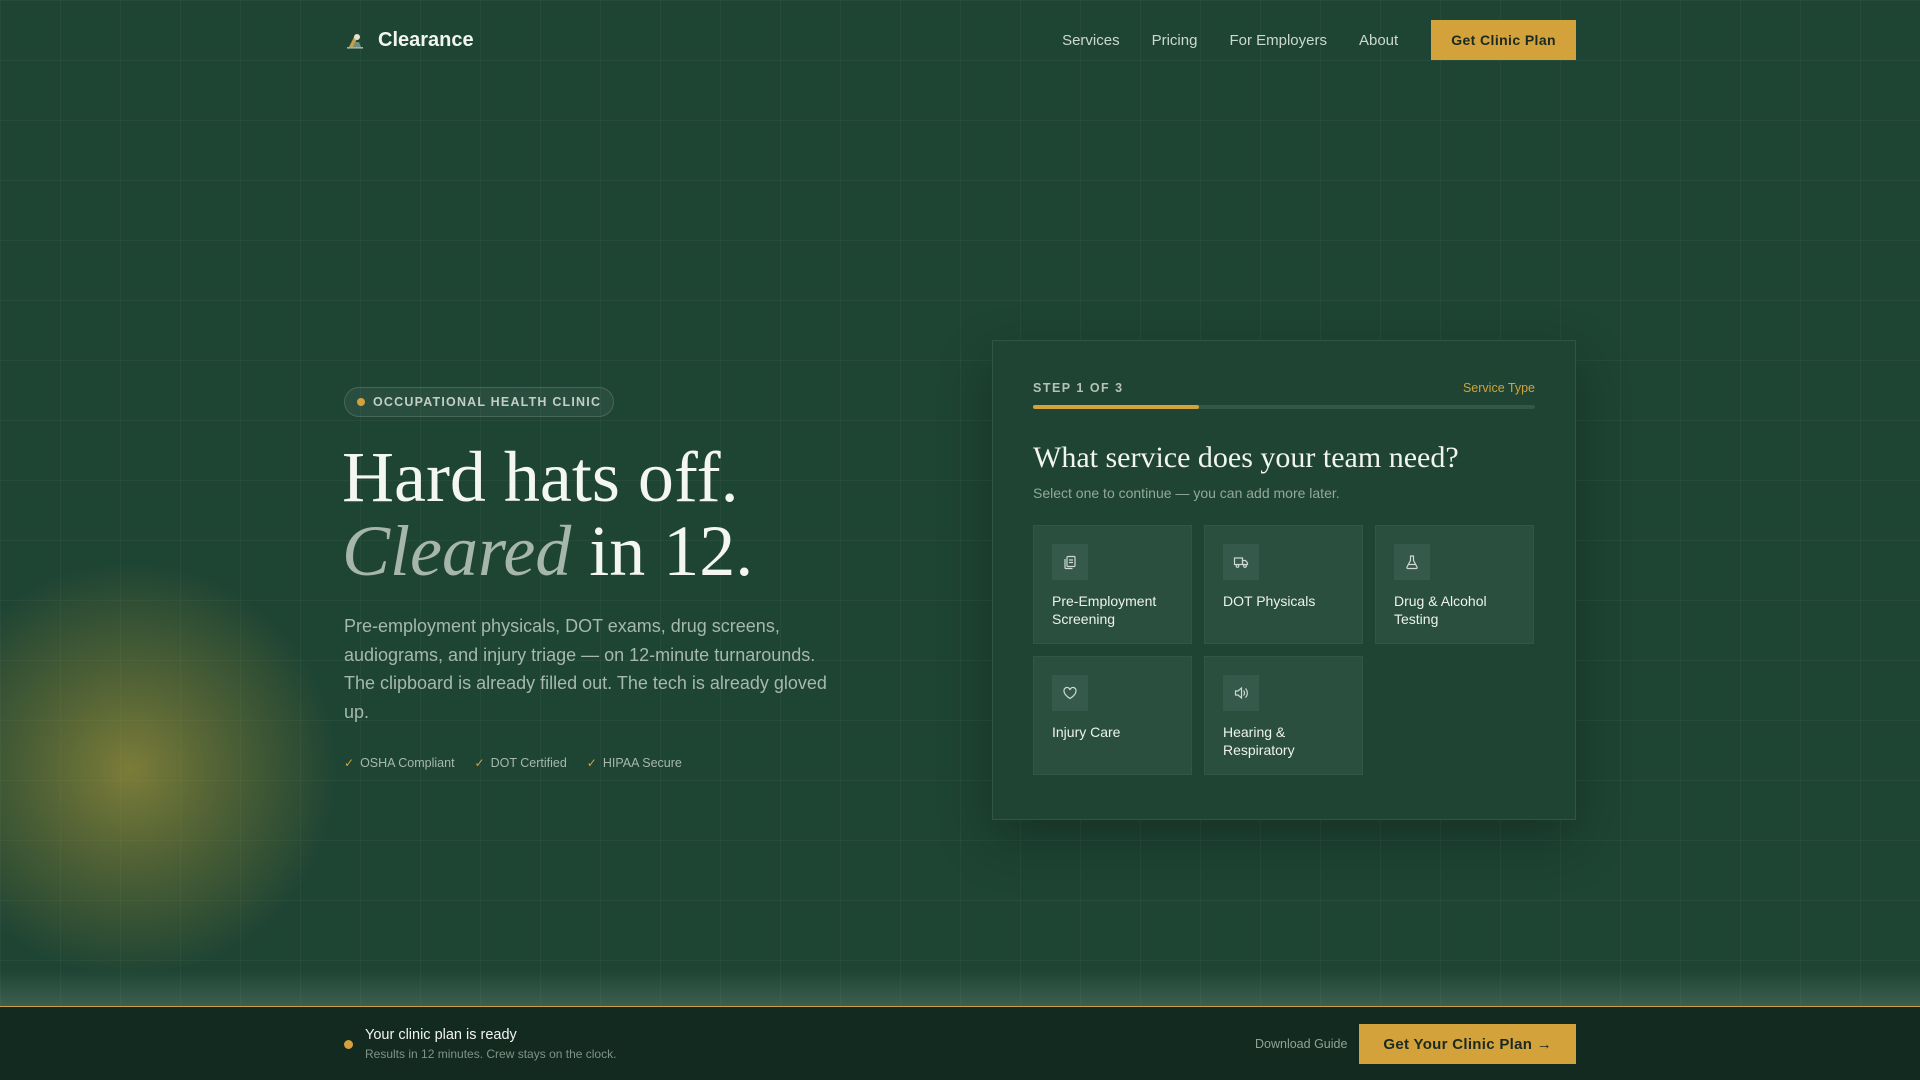 This screenshot has width=1920, height=1080. Describe the element at coordinates (1301, 1044) in the screenshot. I see `download-guide-link: Download Guide` at that location.